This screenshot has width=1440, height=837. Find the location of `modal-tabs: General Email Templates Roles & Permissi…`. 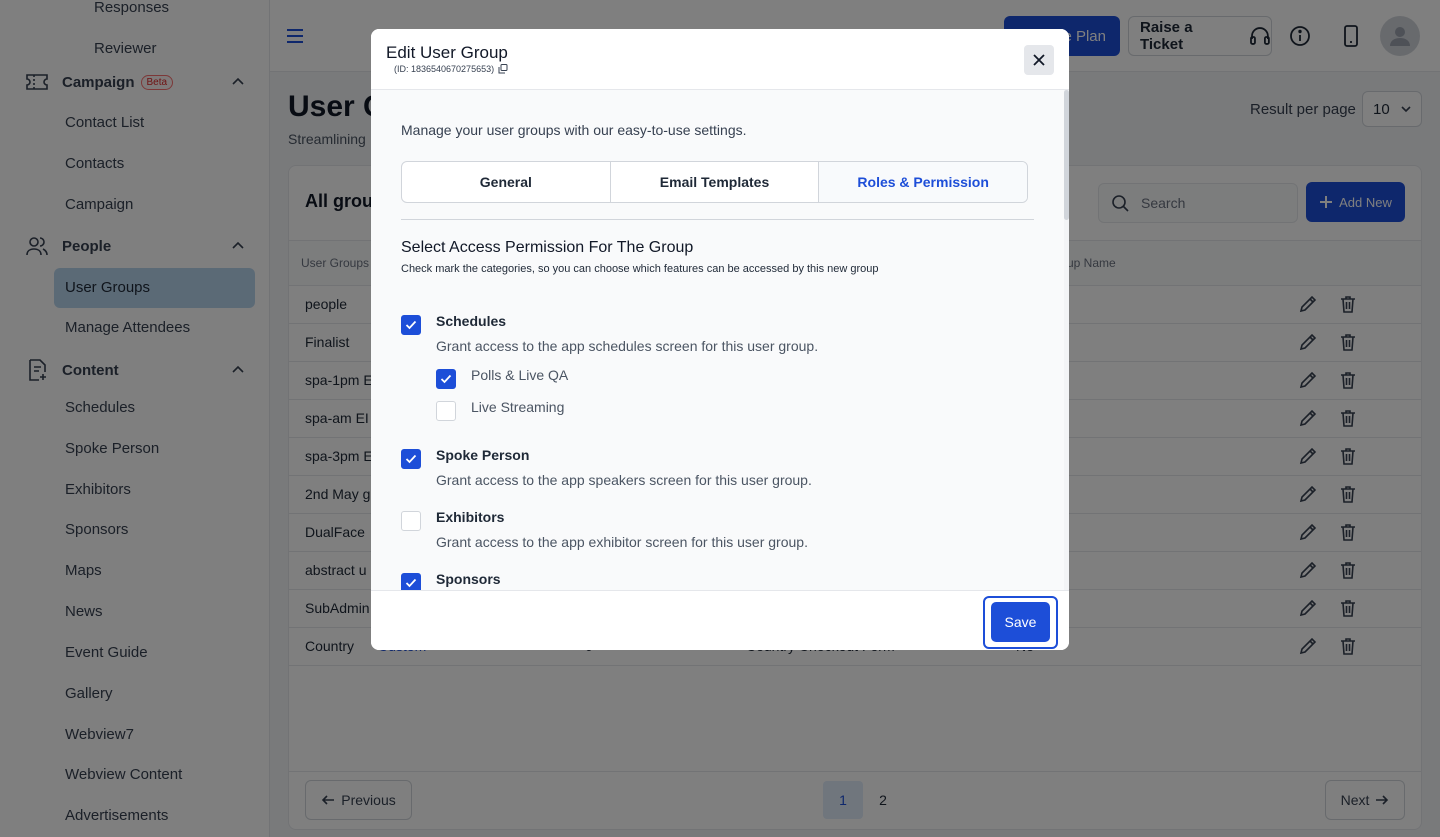

modal-tabs: General Email Templates Roles & Permissi… is located at coordinates (714, 182).